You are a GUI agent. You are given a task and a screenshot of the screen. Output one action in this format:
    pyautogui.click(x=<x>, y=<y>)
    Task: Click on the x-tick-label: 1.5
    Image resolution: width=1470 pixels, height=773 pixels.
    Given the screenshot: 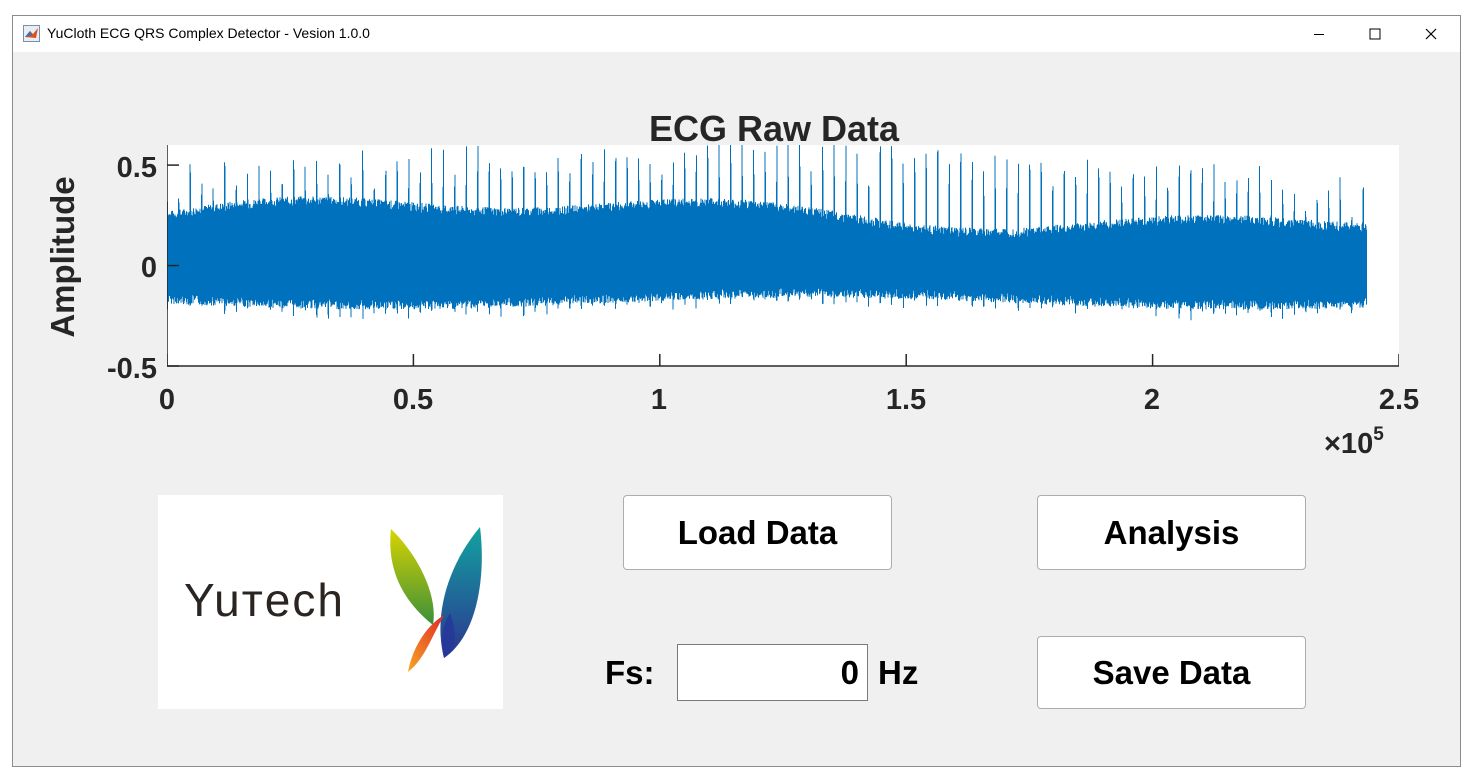 What is the action you would take?
    pyautogui.click(x=906, y=400)
    